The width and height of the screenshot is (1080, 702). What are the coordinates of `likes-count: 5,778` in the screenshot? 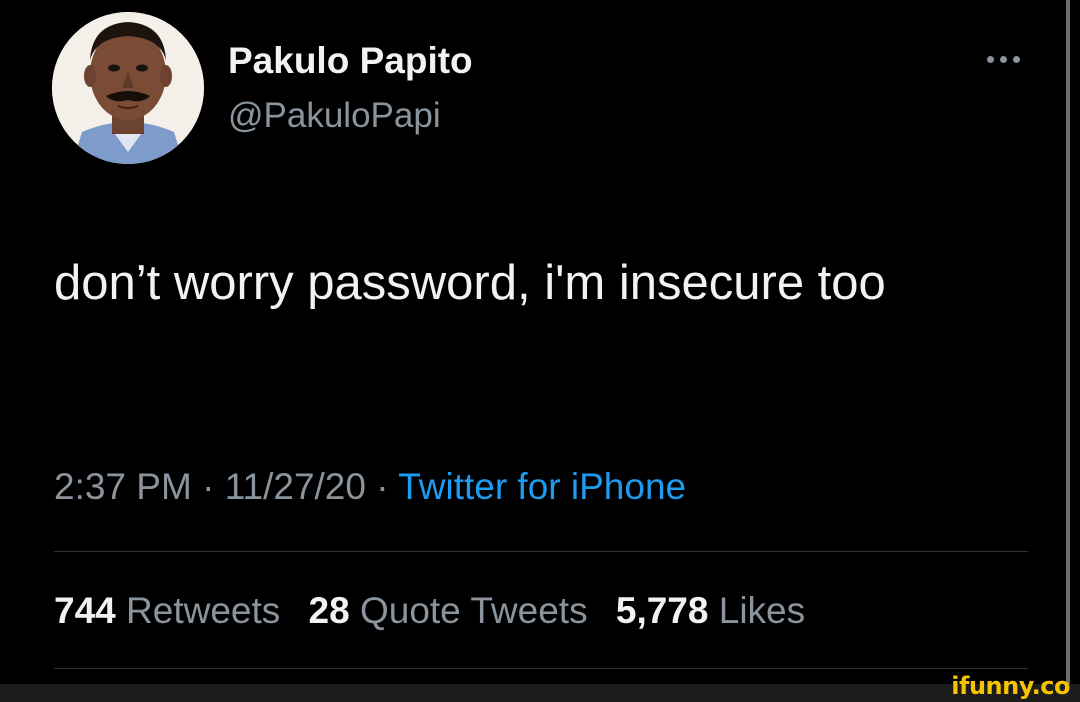 It's located at (662, 610).